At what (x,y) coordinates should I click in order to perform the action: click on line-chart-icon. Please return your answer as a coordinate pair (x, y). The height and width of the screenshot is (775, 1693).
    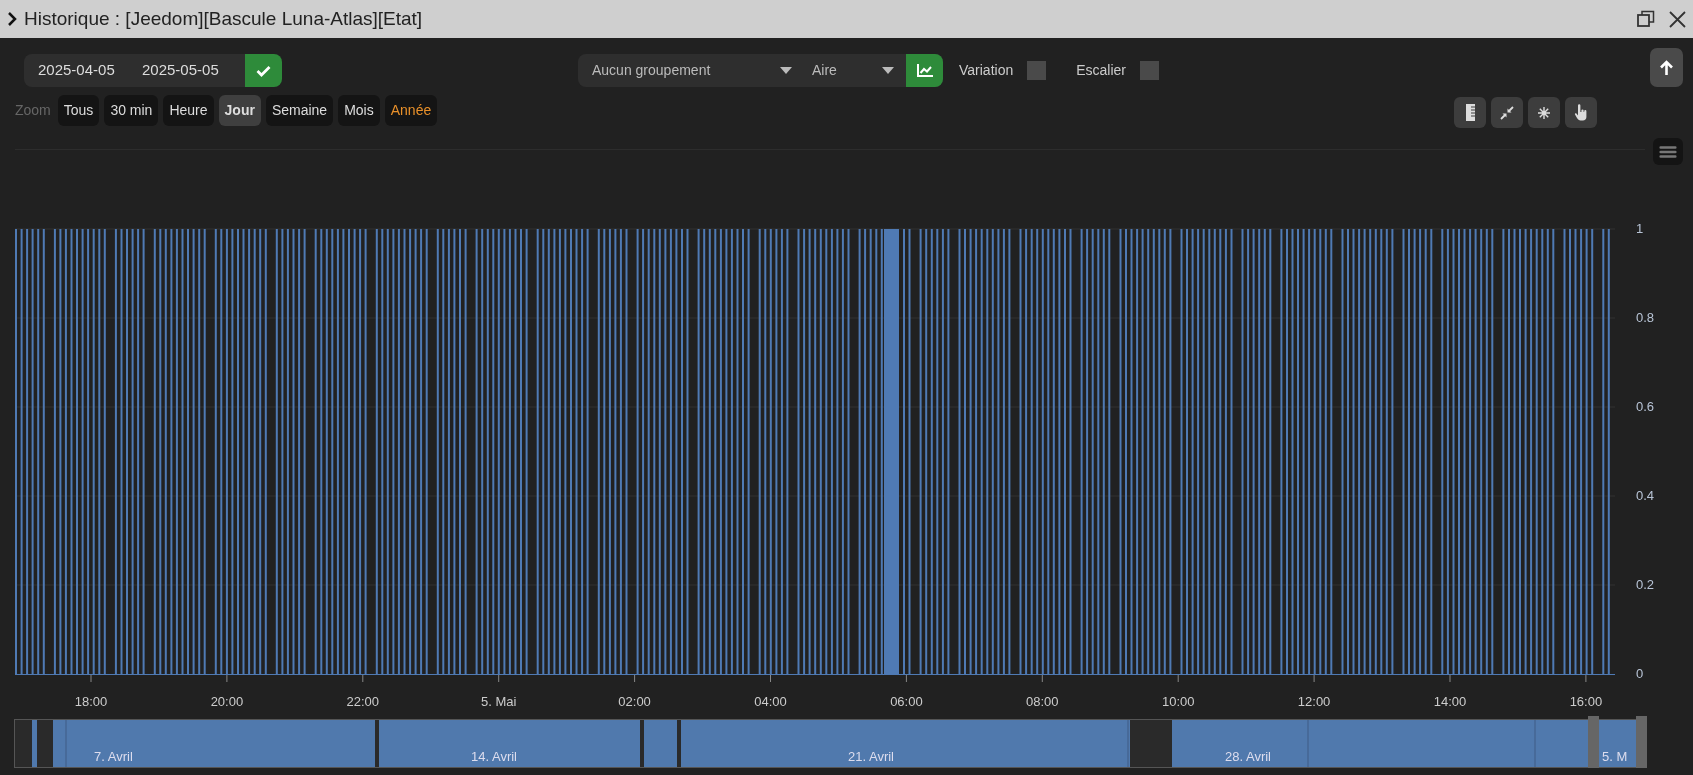
    Looking at the image, I should click on (924, 70).